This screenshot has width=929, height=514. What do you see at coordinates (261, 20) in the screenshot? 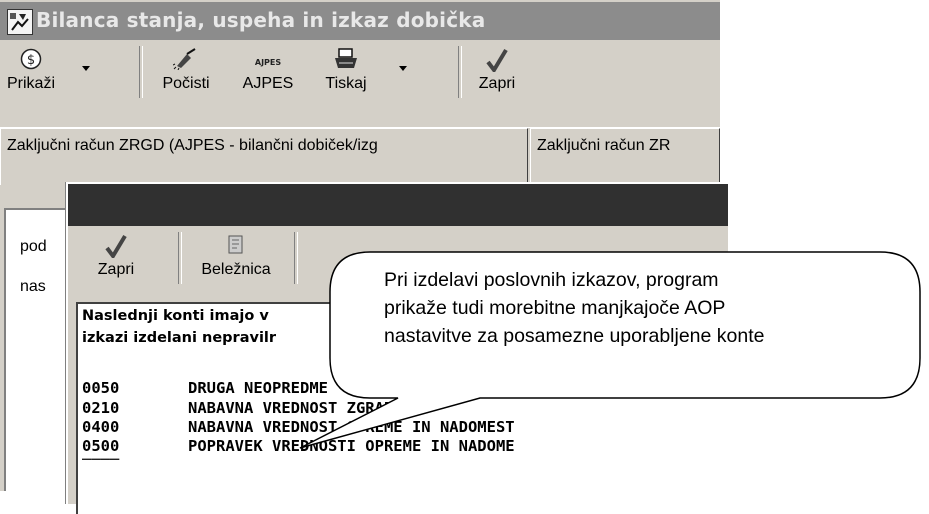
I see `window-title: Bilanca stanja, uspeha in izkaz dobička` at bounding box center [261, 20].